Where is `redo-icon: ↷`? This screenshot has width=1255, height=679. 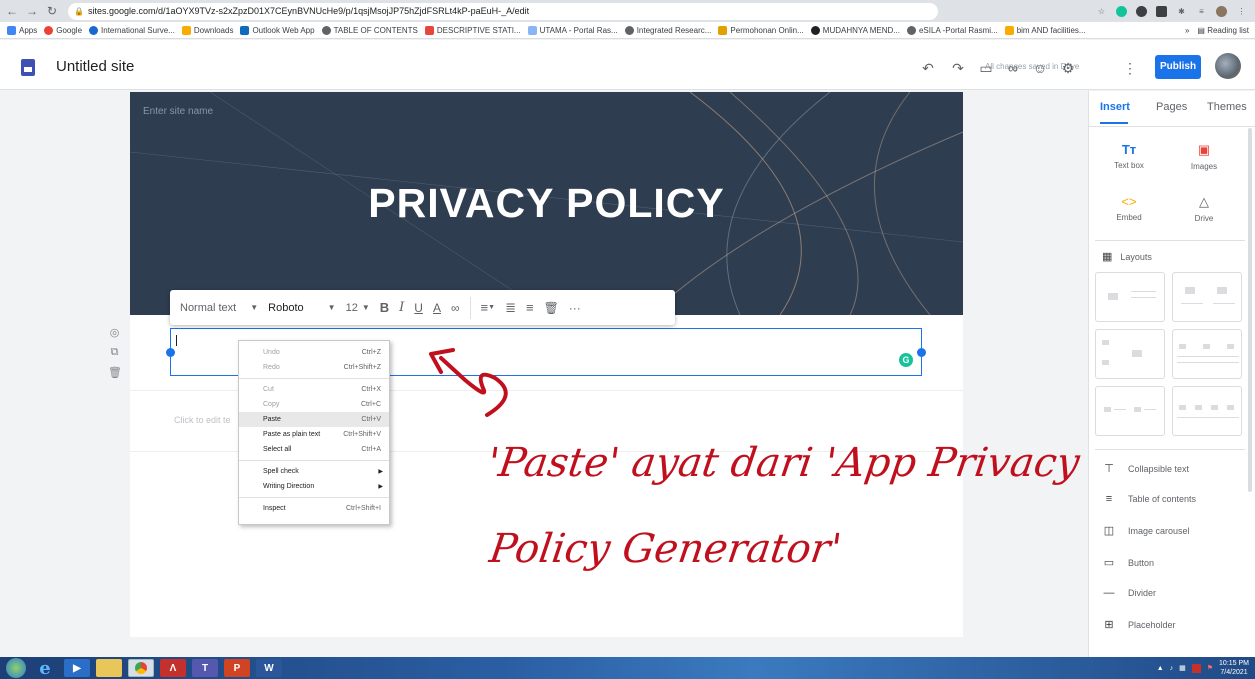 redo-icon: ↷ is located at coordinates (958, 68).